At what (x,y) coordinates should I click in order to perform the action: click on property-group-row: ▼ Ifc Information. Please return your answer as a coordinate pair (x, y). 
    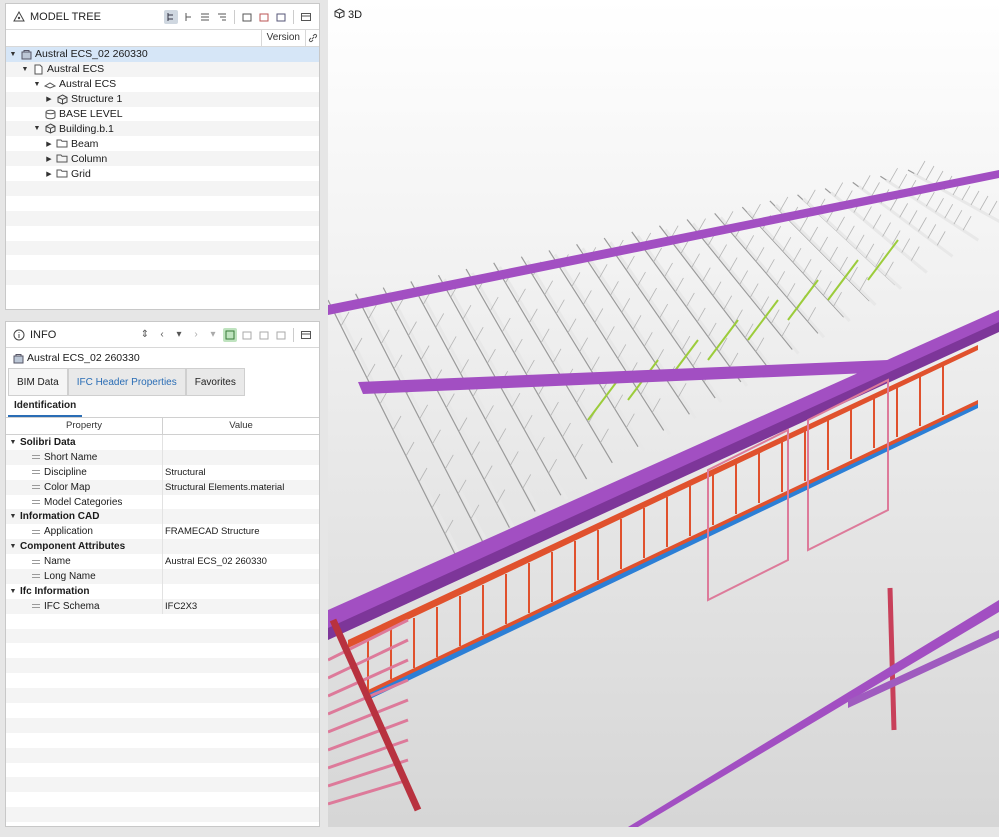
    Looking at the image, I should click on (162, 591).